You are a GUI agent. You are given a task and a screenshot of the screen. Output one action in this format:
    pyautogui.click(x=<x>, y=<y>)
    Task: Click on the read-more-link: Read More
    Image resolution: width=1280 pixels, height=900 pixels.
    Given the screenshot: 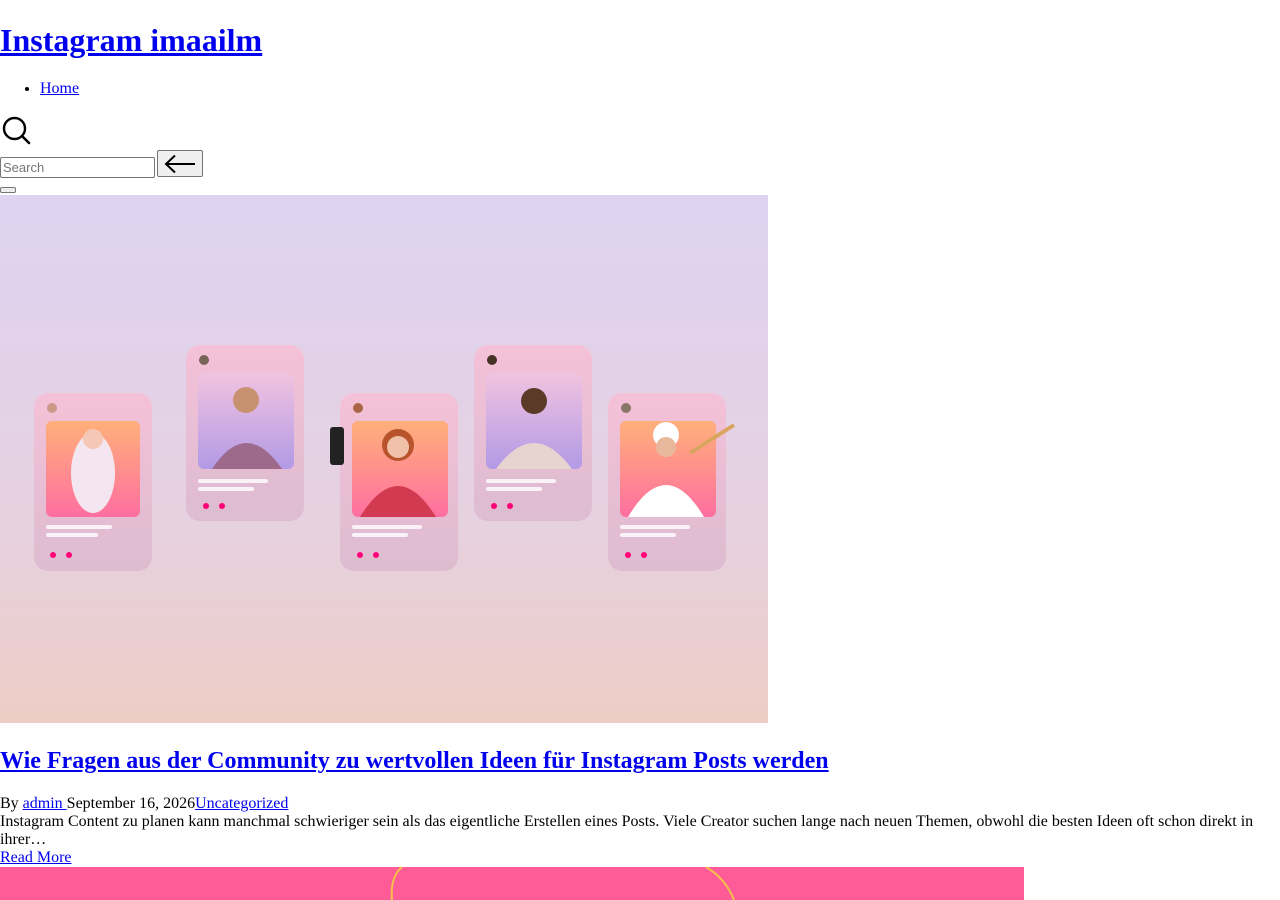 What is the action you would take?
    pyautogui.click(x=36, y=858)
    